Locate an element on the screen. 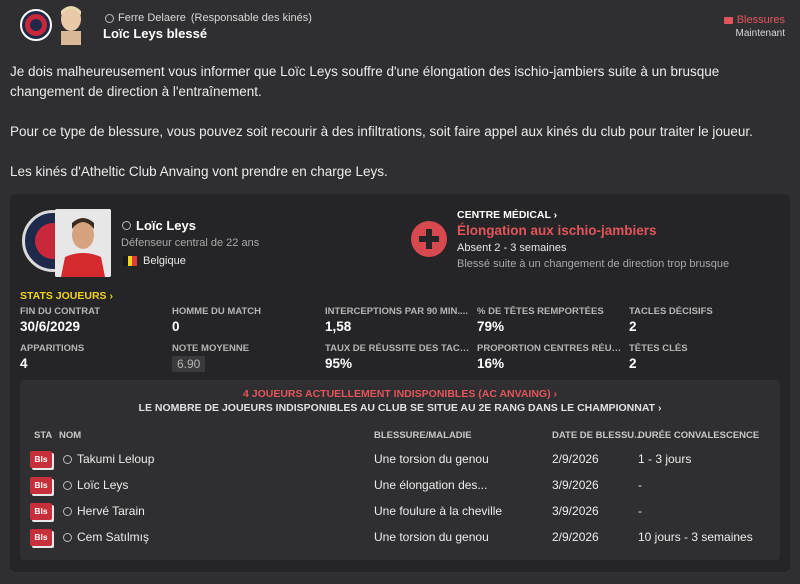 This screenshot has width=800, height=584. category-label: Blessures is located at coordinates (760, 20).